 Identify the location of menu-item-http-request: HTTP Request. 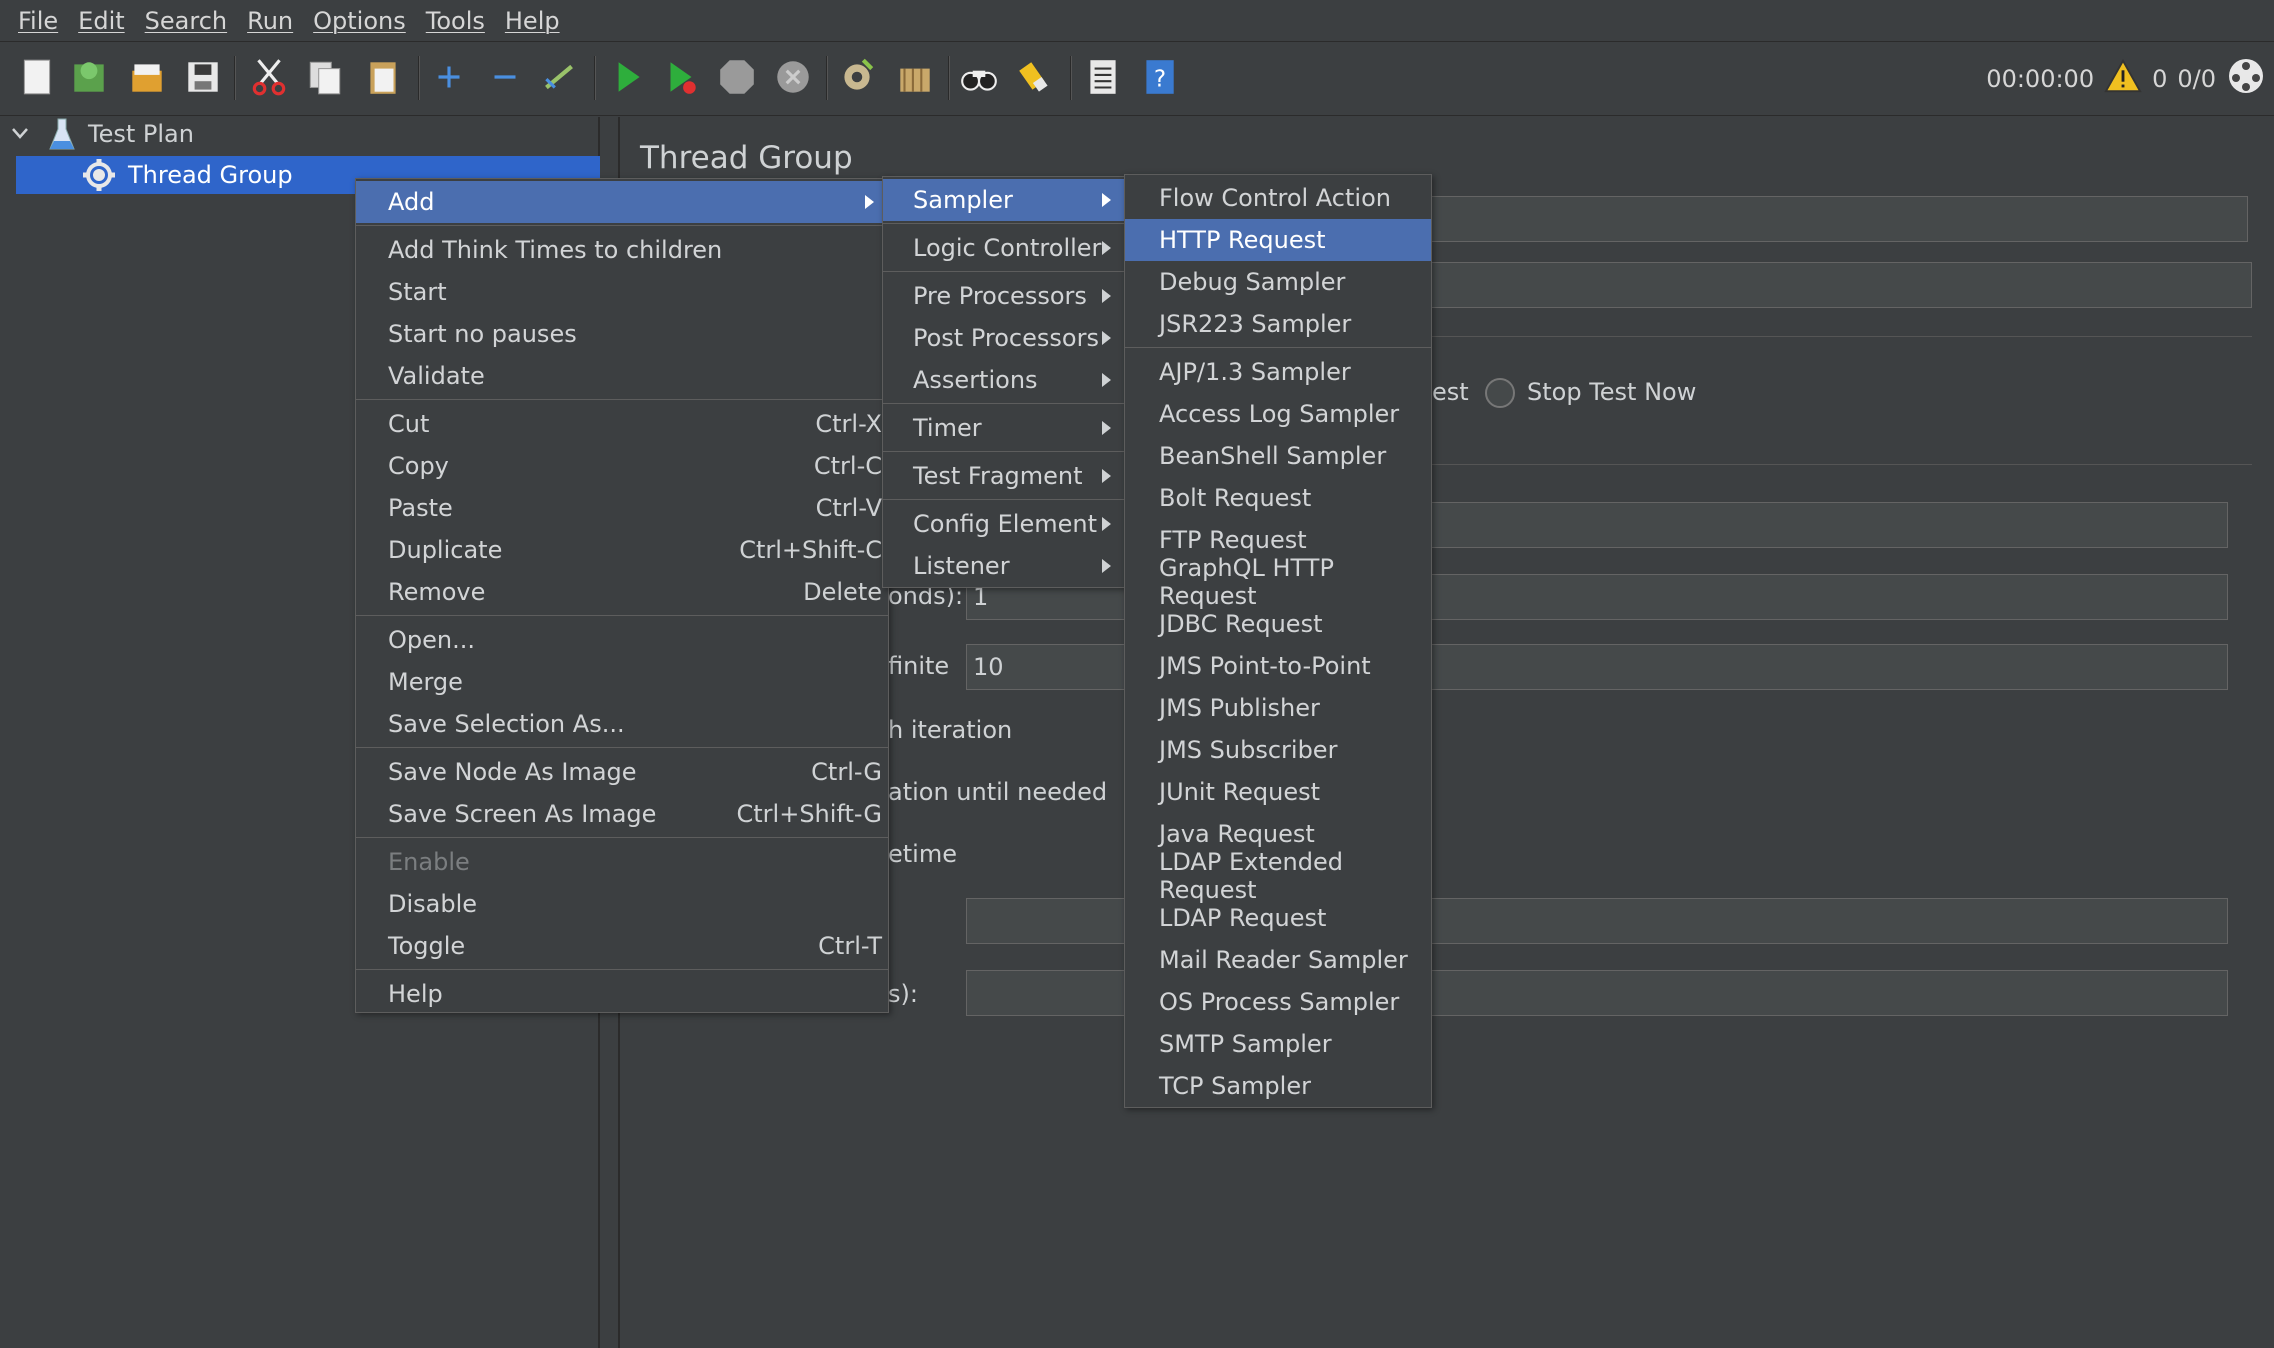
(1278, 240).